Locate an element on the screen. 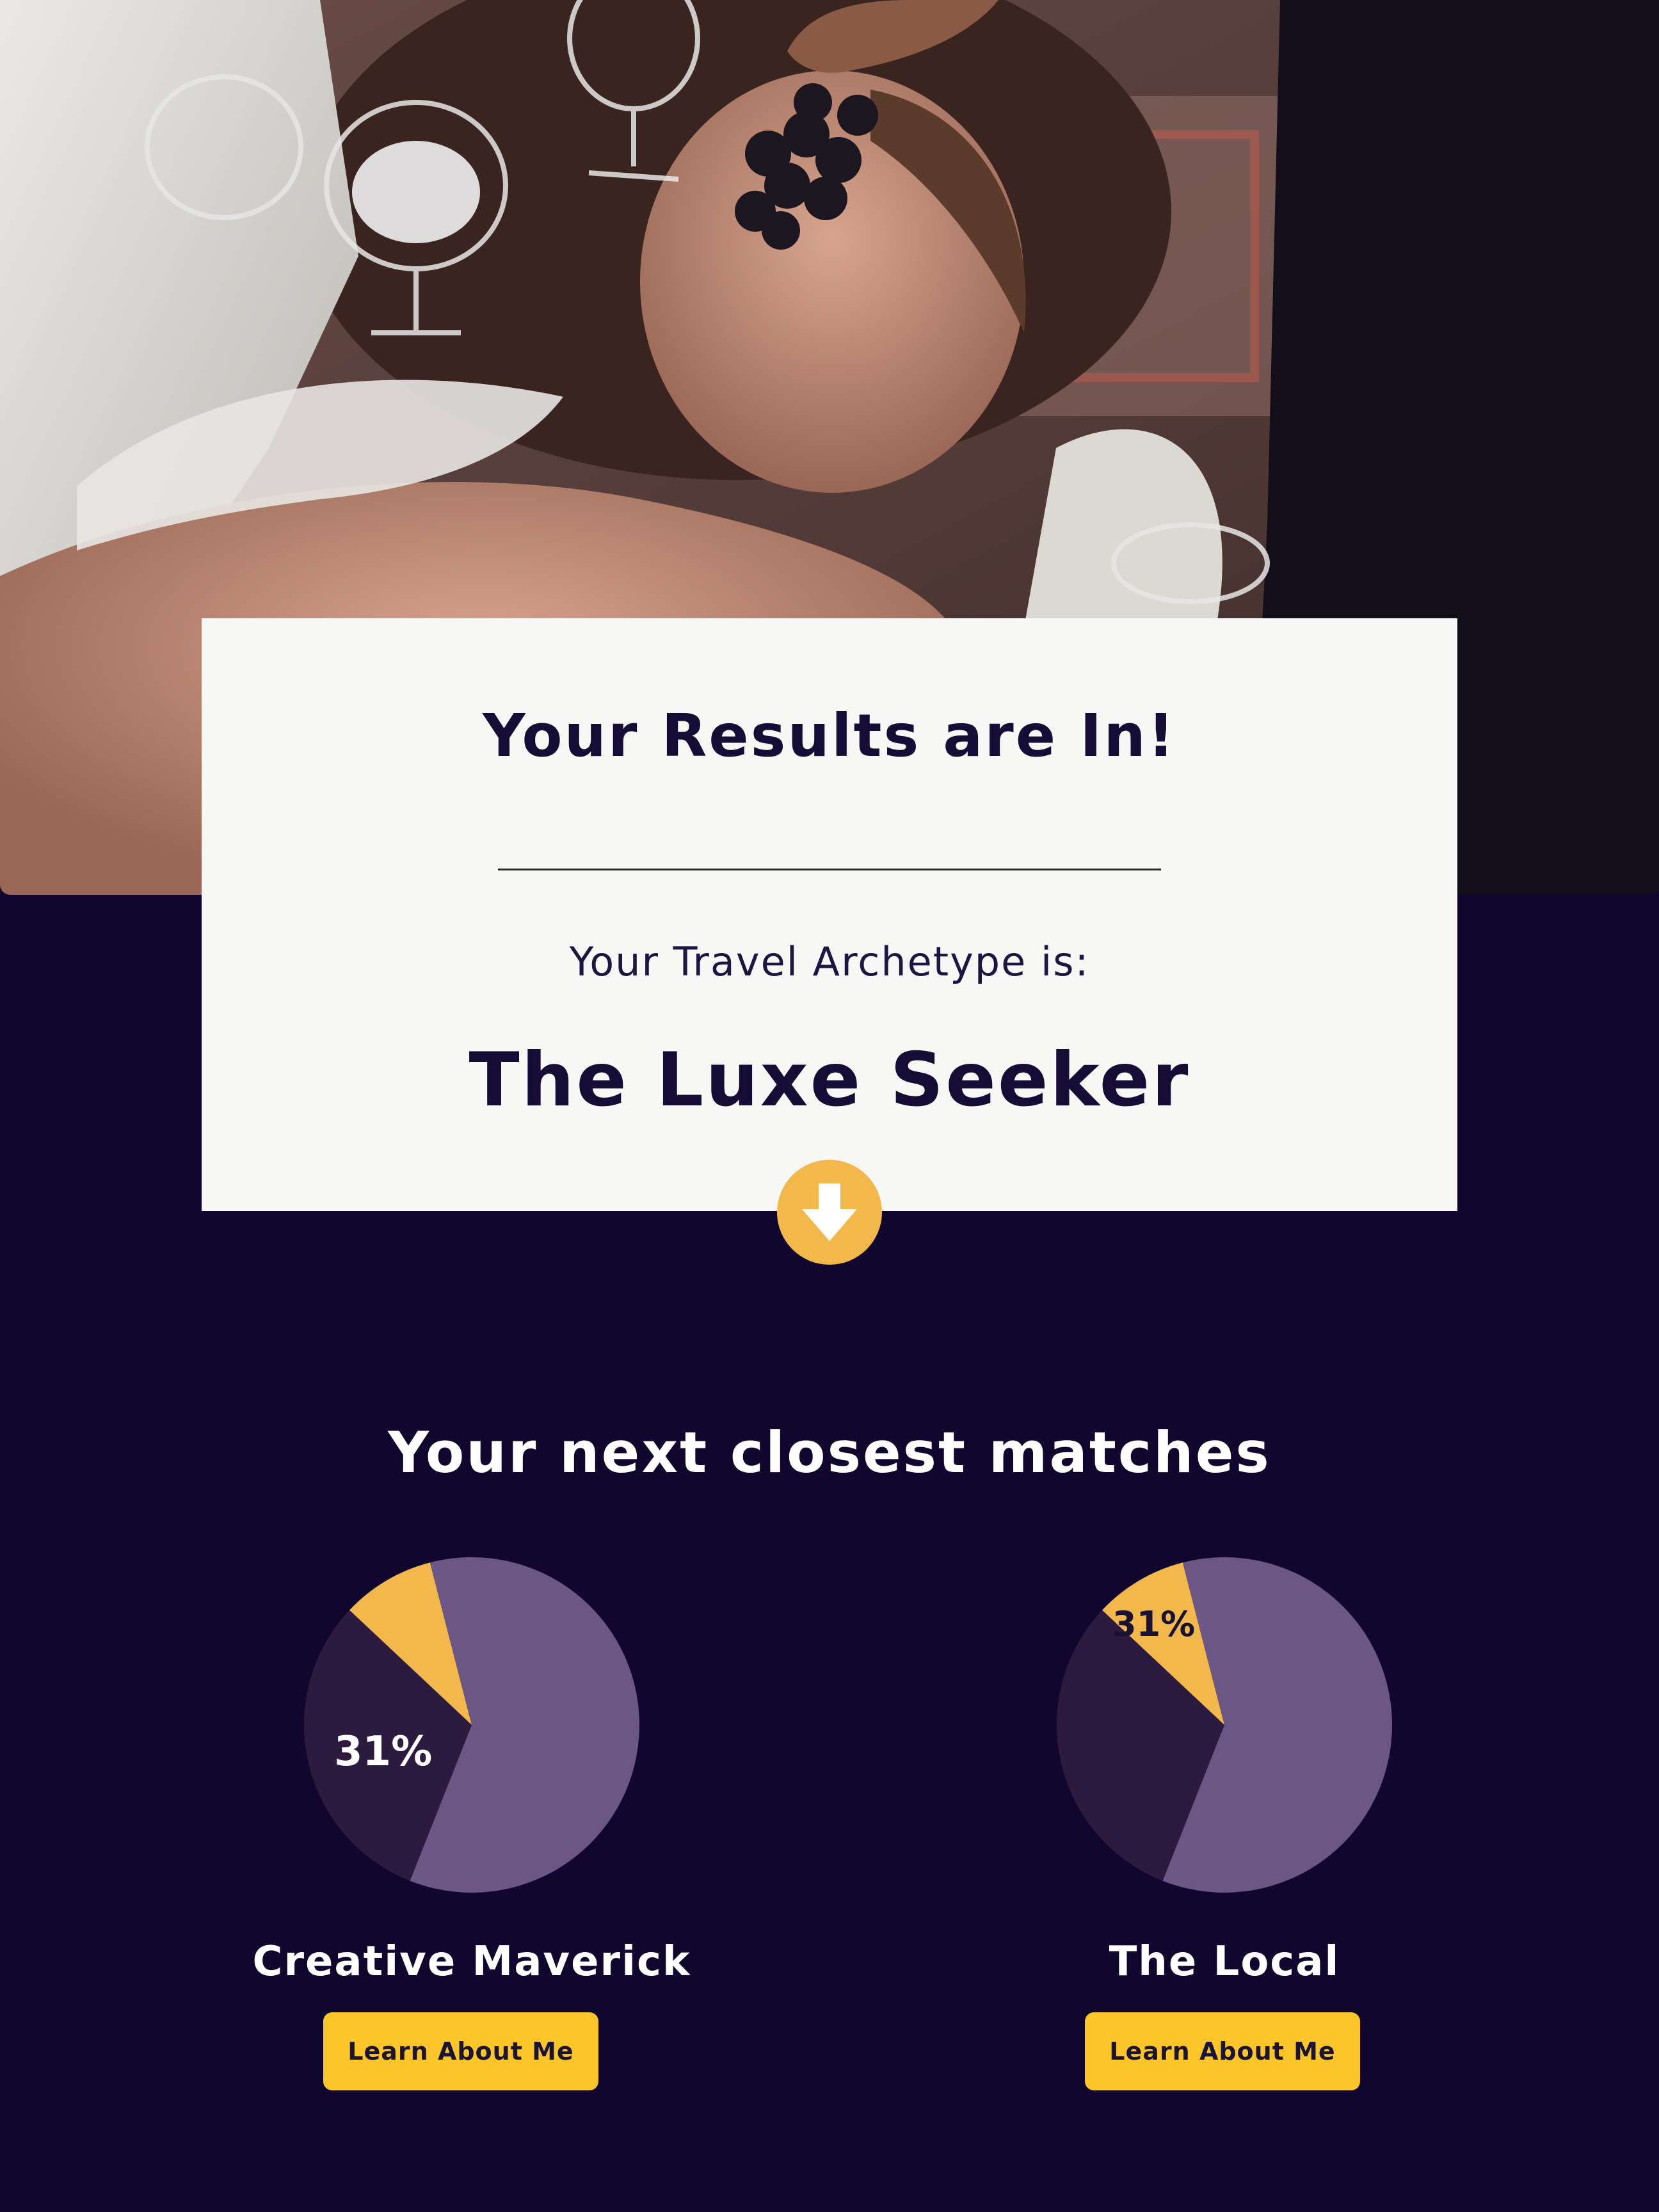 The height and width of the screenshot is (2212, 1659). match-card-the-local: 31% The Local Learn About Me is located at coordinates (1224, 1824).